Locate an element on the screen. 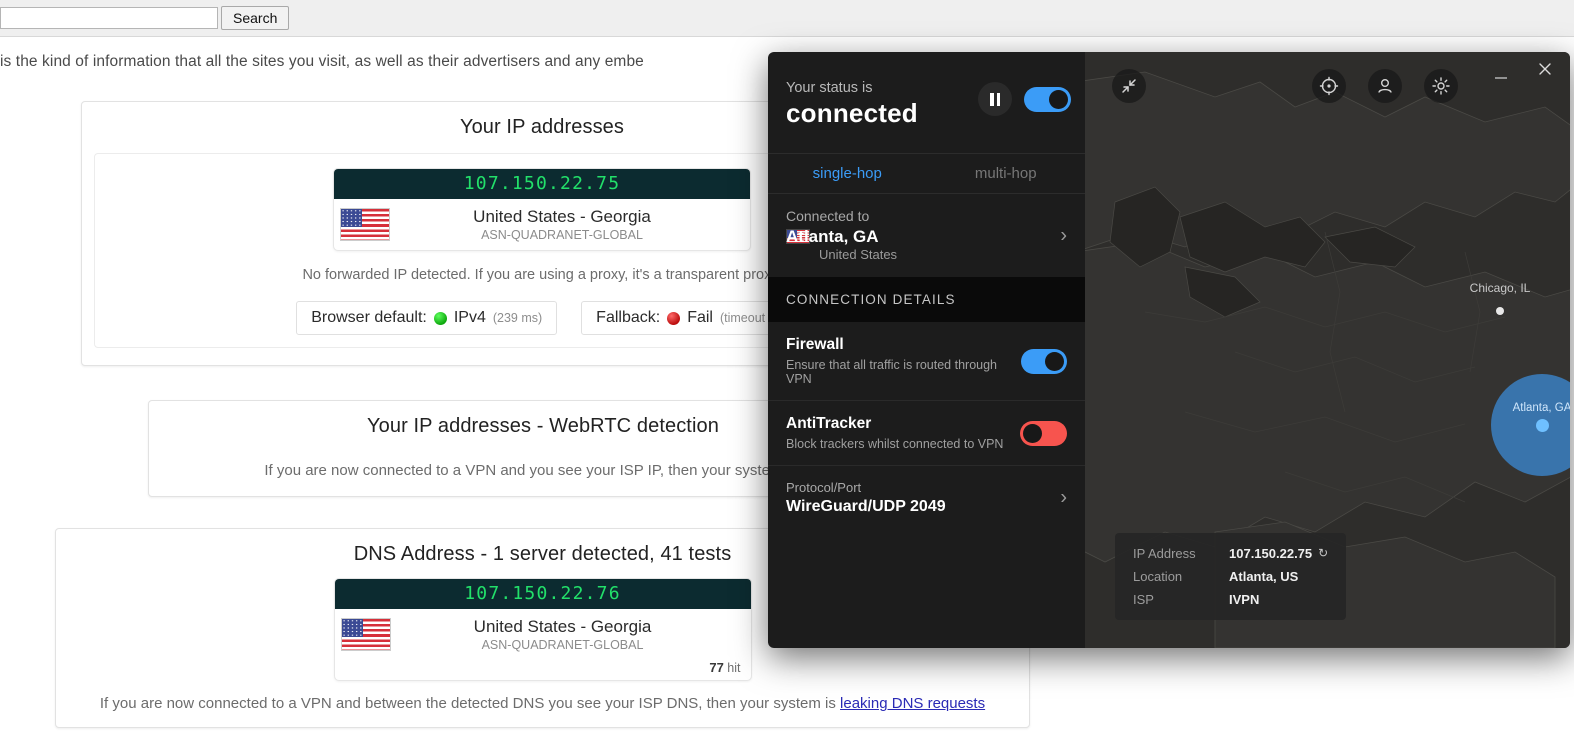 The image size is (1574, 733). fallback-pill: Fallback: Fail (timeout - is located at coordinates (684, 318).